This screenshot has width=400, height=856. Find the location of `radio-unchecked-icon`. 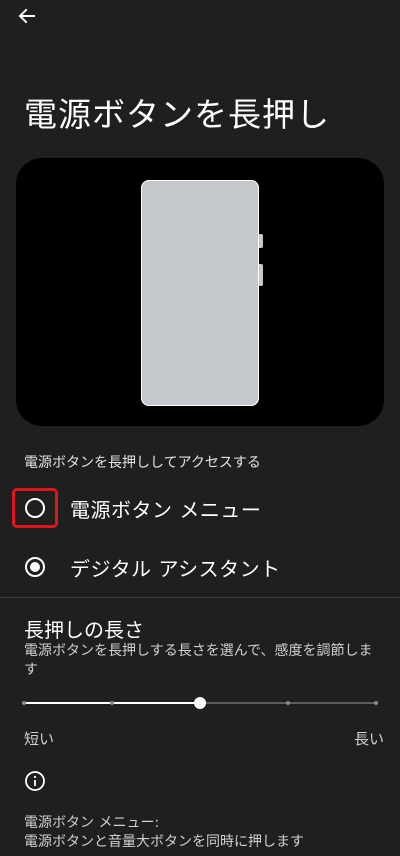

radio-unchecked-icon is located at coordinates (35, 508).